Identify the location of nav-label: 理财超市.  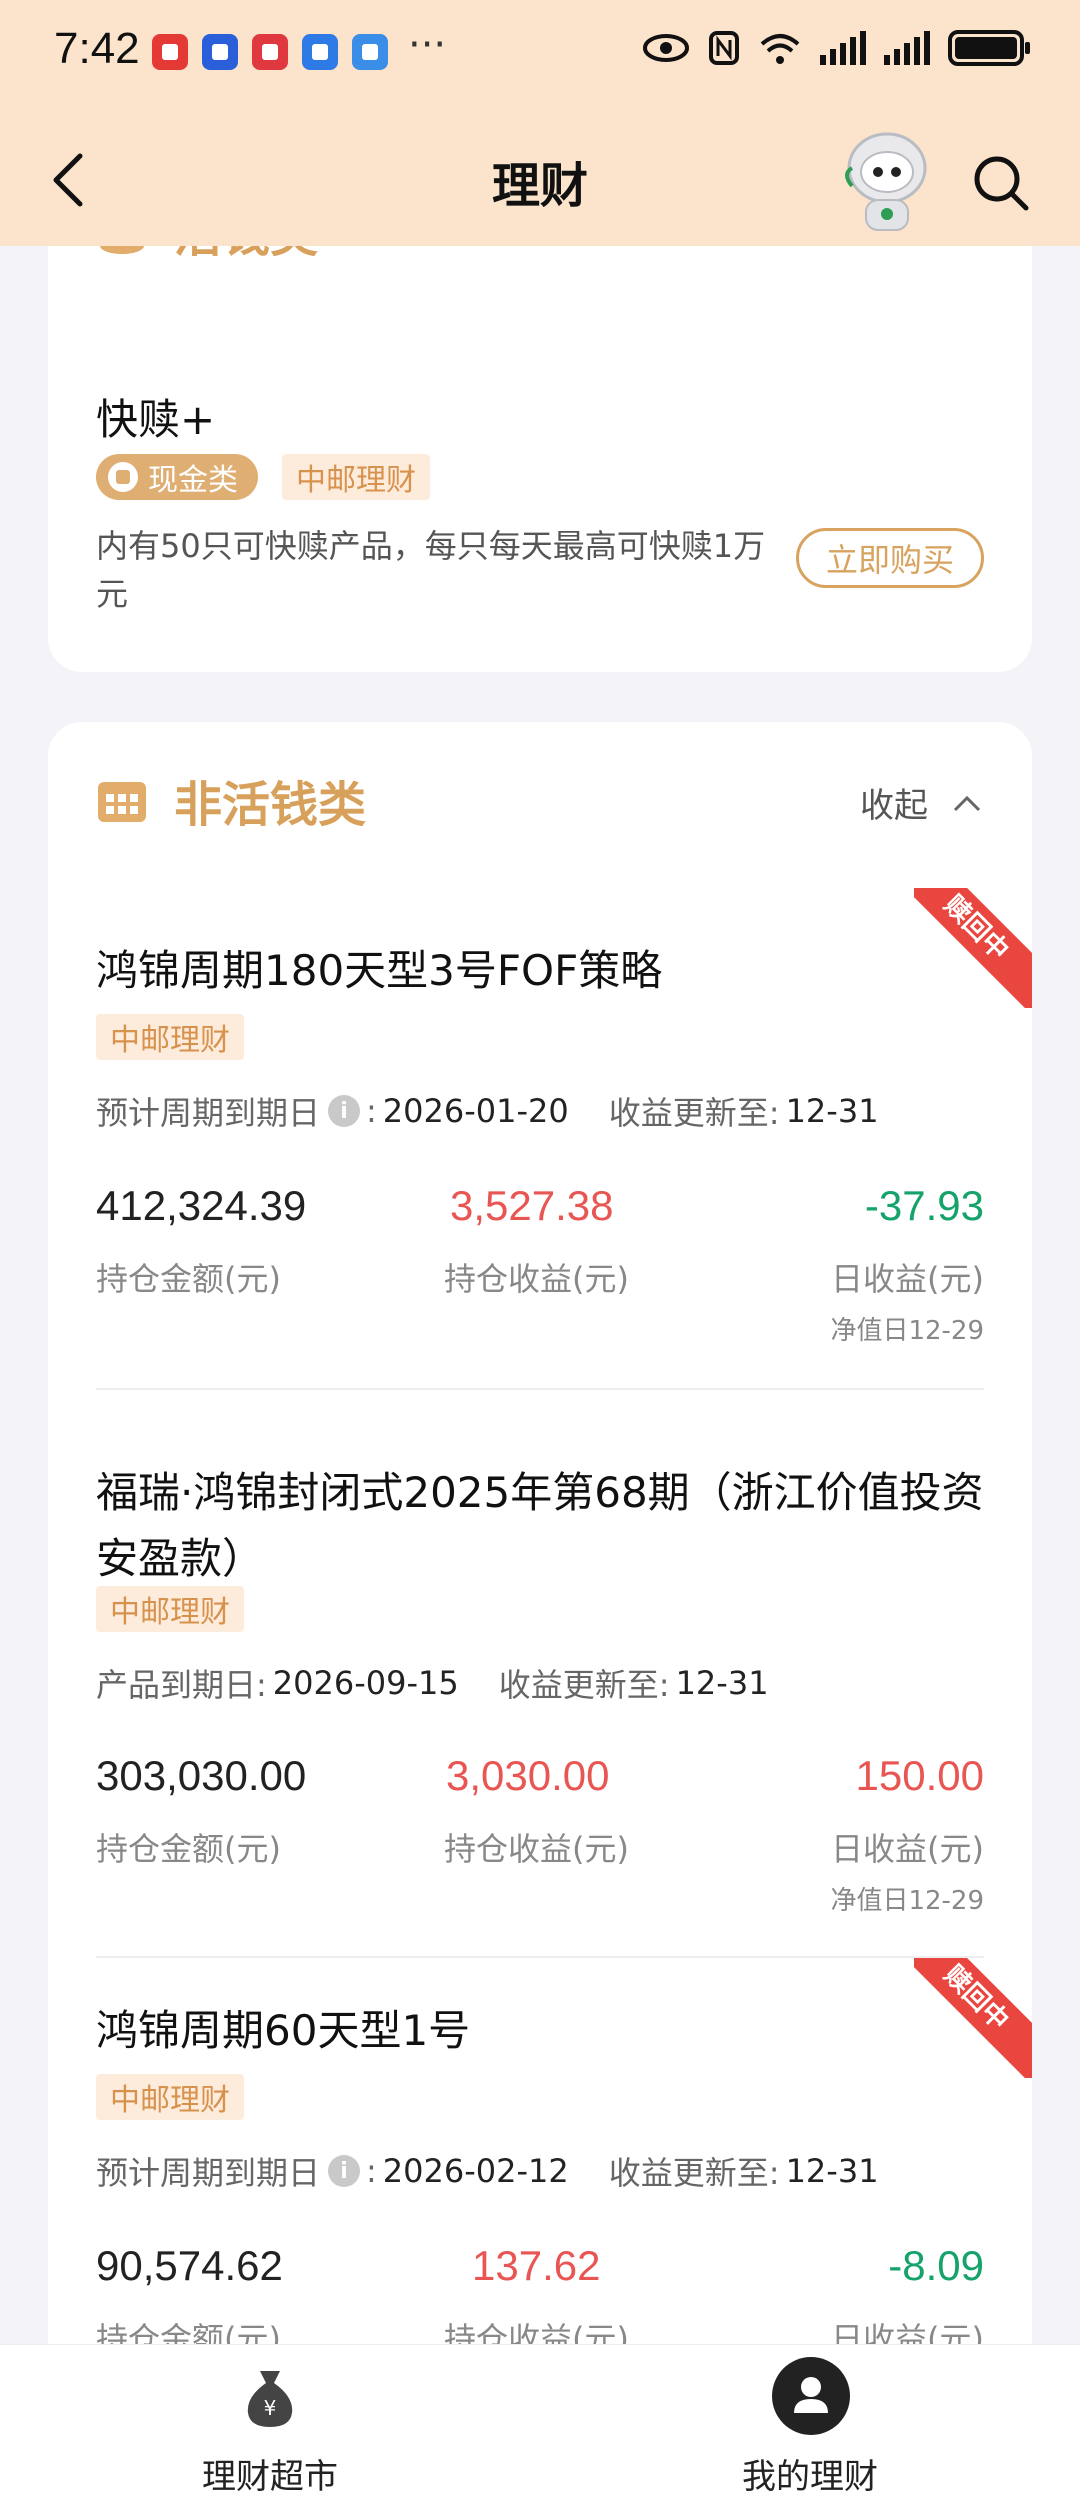
(270, 2477).